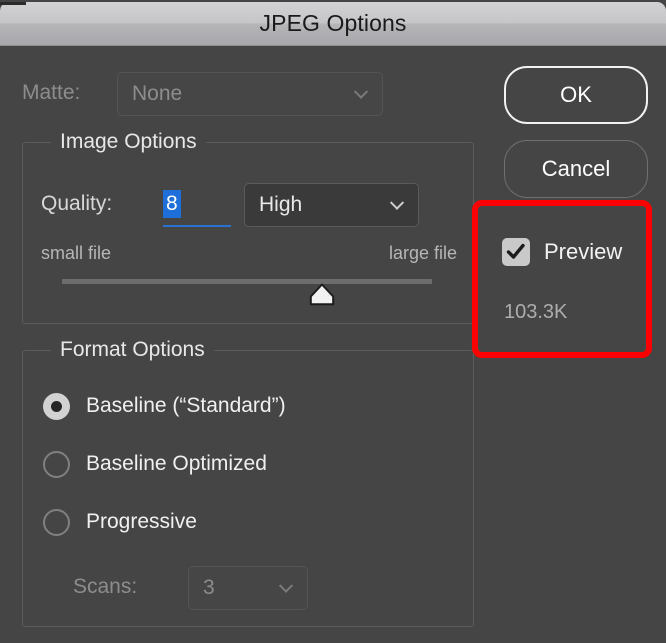  I want to click on scans-label: Scans:, so click(105, 586).